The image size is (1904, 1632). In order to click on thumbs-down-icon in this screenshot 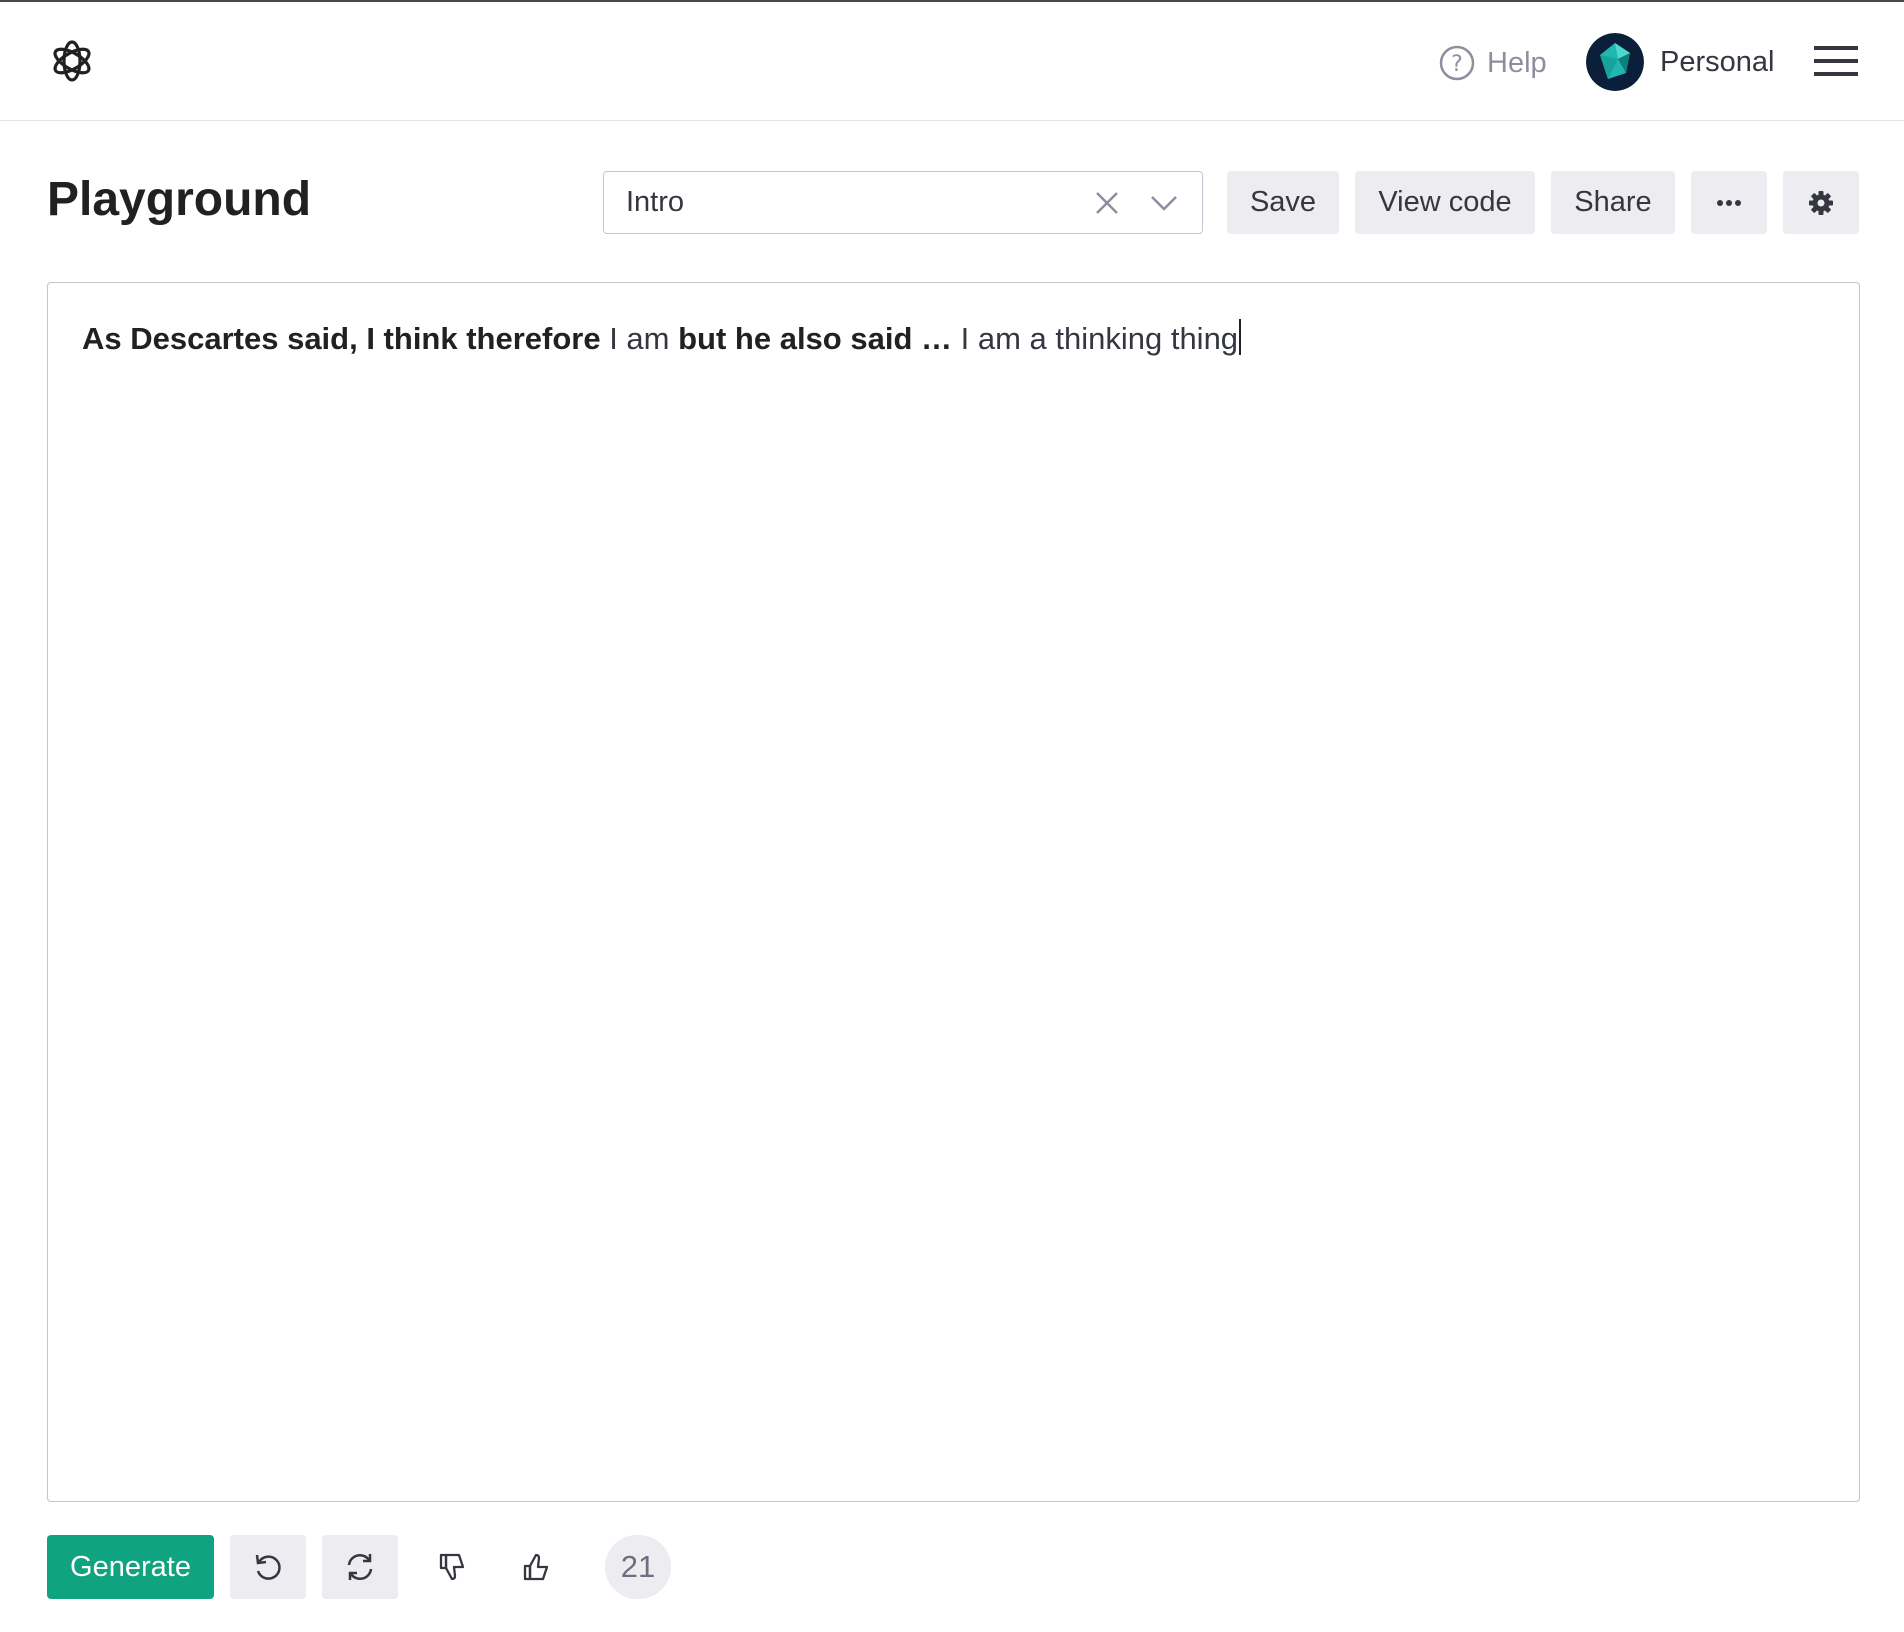, I will do `click(452, 1567)`.